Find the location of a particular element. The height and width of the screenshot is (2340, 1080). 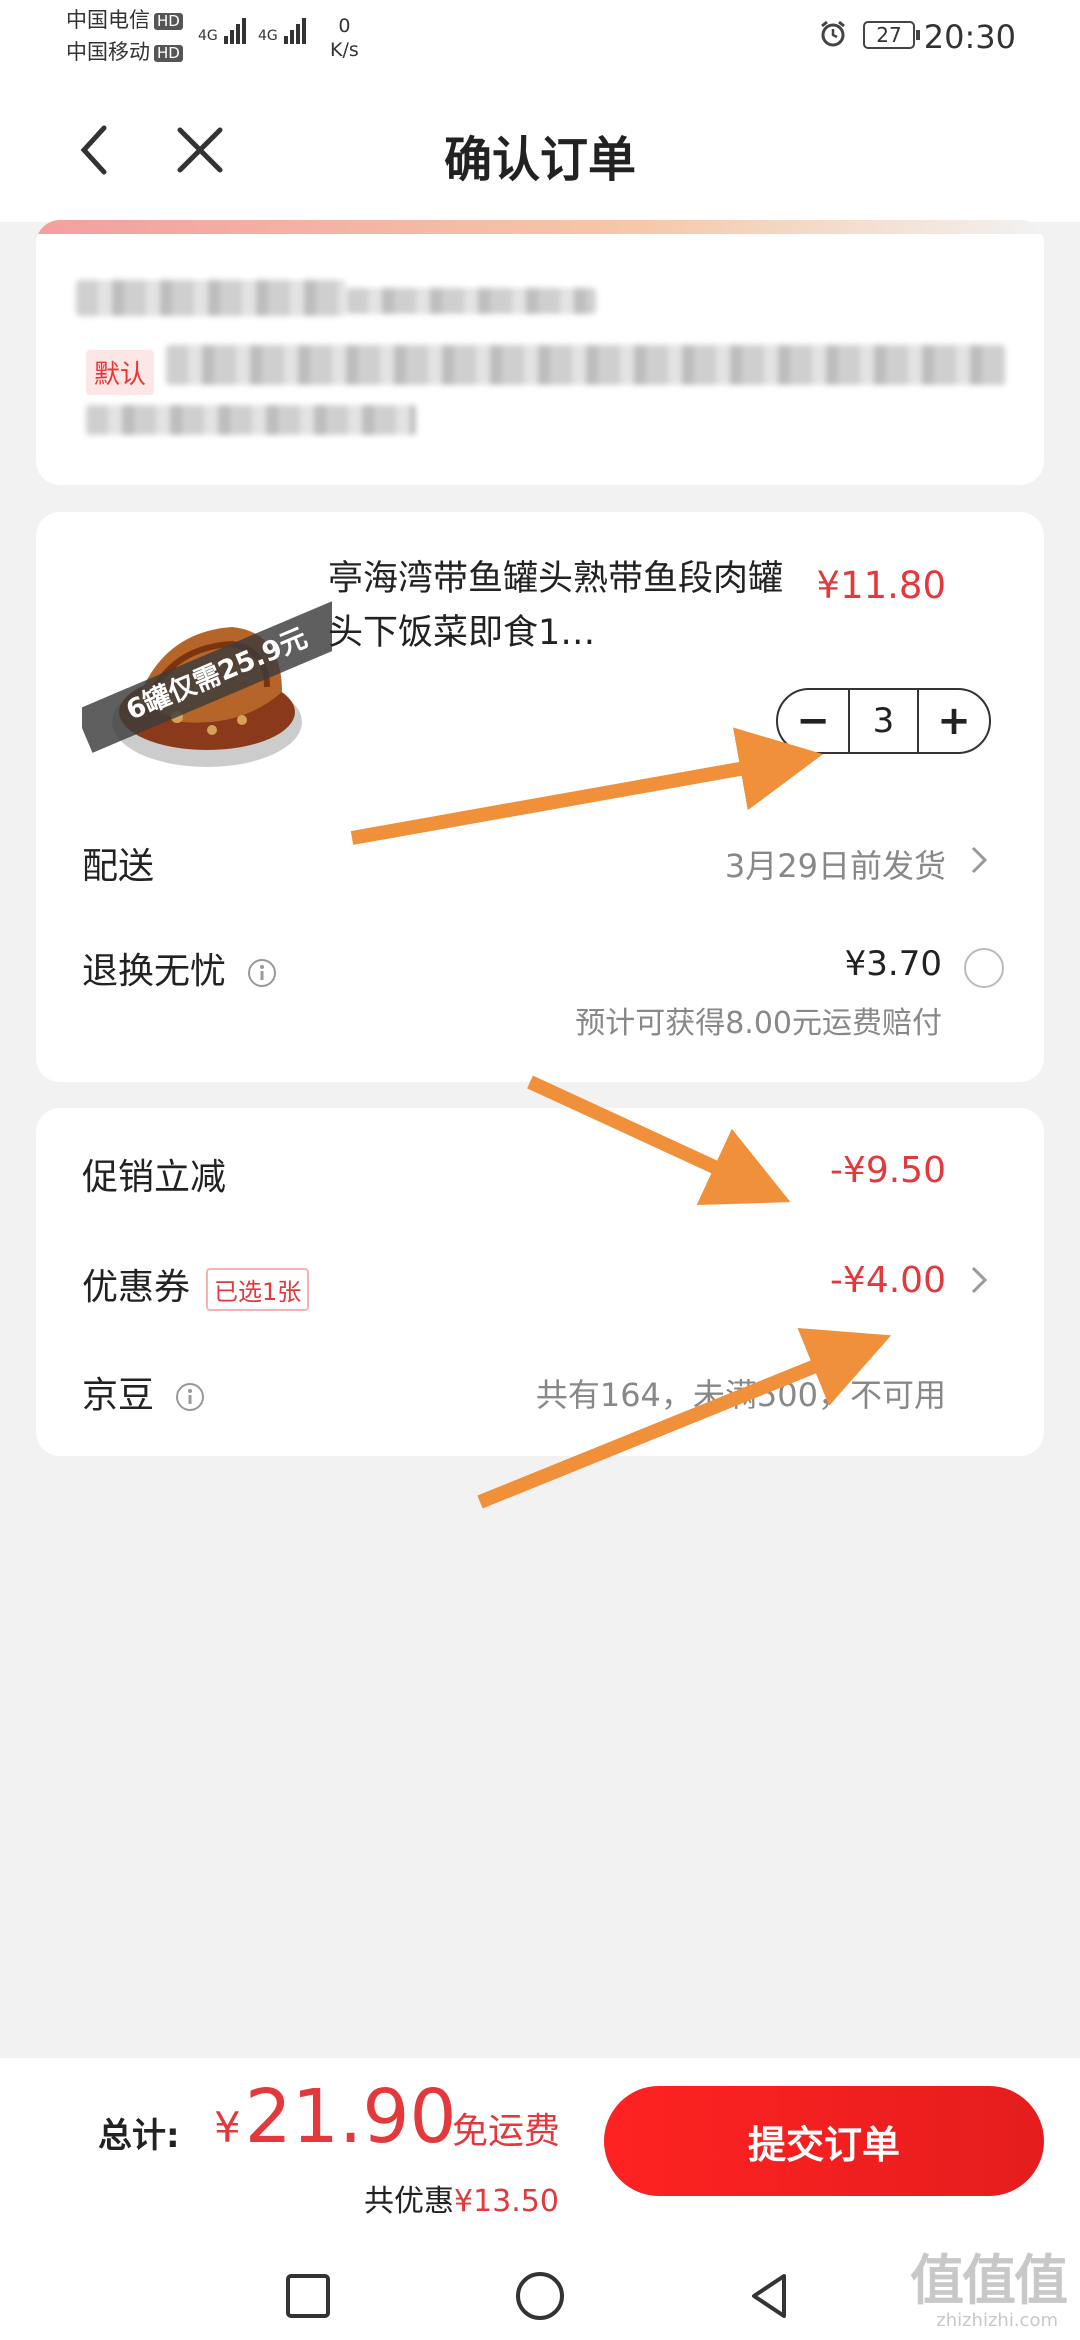

page-title: 确认订单 is located at coordinates (539, 160).